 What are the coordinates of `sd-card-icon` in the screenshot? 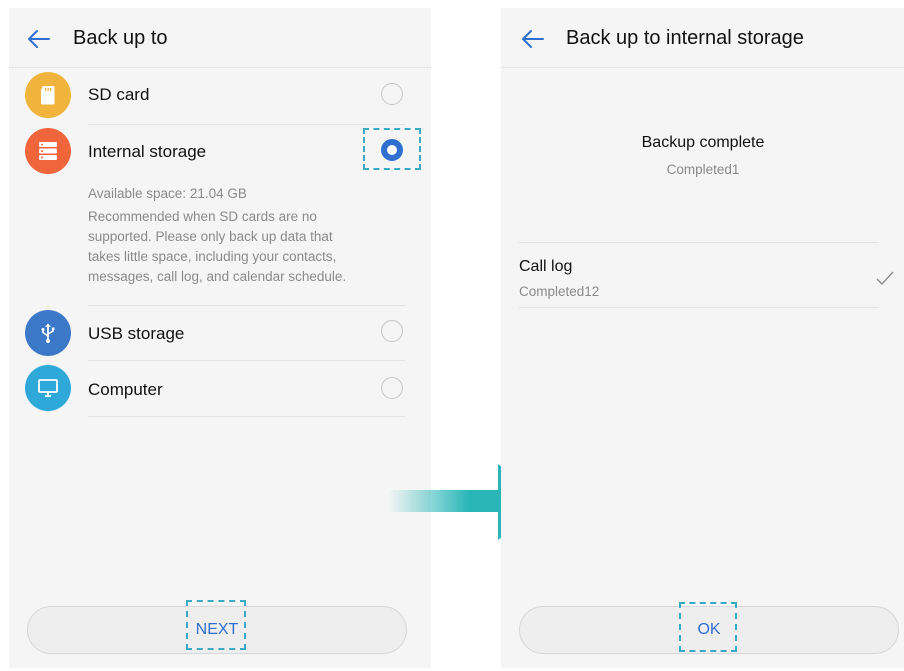 It's located at (48, 95).